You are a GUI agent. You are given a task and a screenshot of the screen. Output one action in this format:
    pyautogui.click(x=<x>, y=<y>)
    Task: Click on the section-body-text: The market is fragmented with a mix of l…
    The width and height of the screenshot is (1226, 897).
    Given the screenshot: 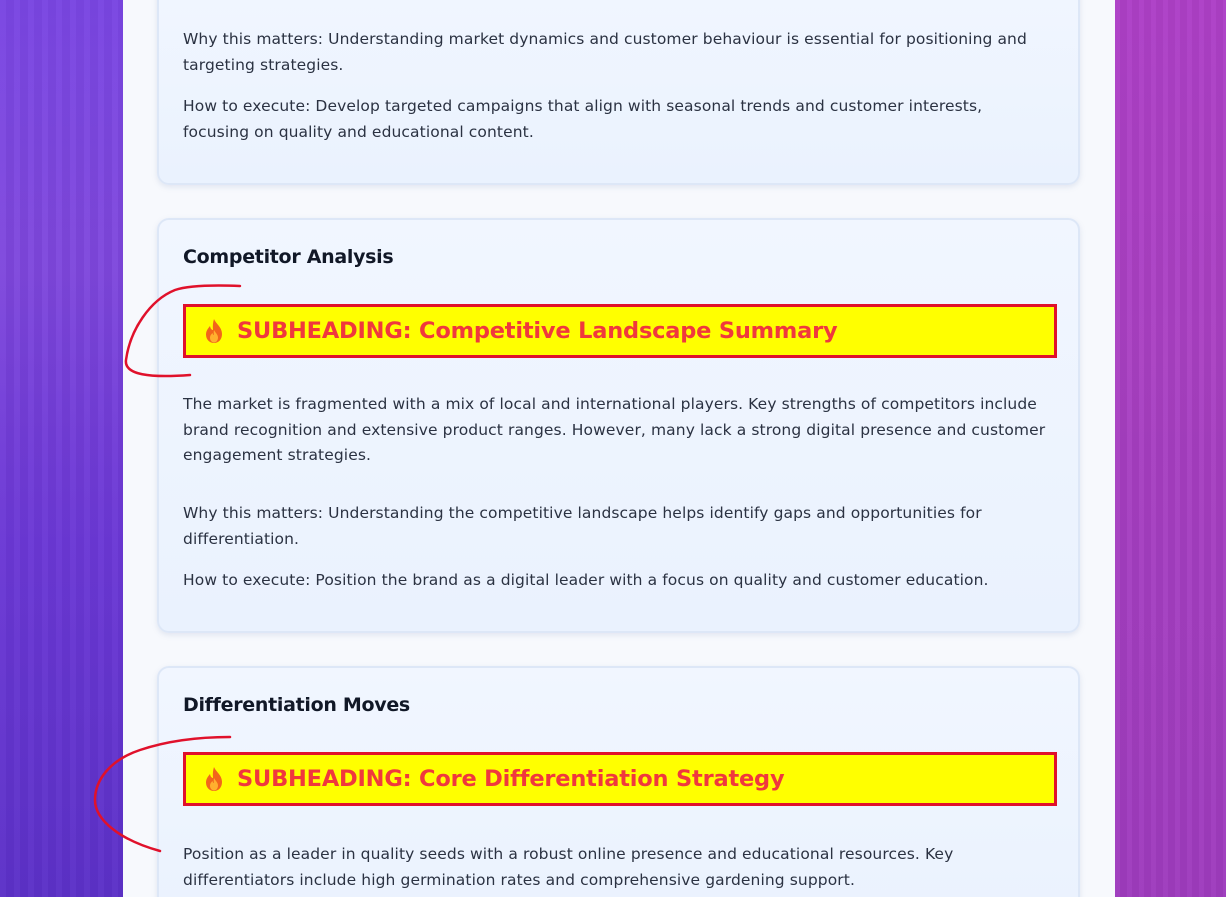 What is the action you would take?
    pyautogui.click(x=614, y=429)
    